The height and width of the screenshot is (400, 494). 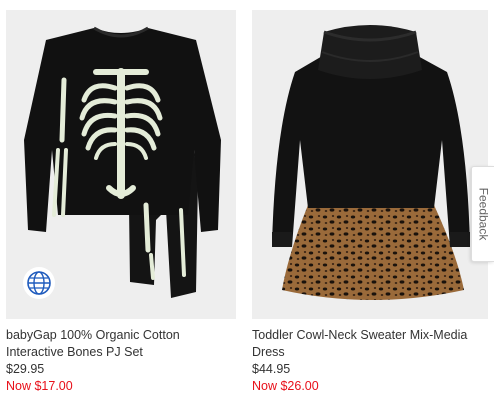 What do you see at coordinates (370, 335) in the screenshot?
I see `product-title-line-1: Toddler Cowl-Neck Sweater Mix-Media` at bounding box center [370, 335].